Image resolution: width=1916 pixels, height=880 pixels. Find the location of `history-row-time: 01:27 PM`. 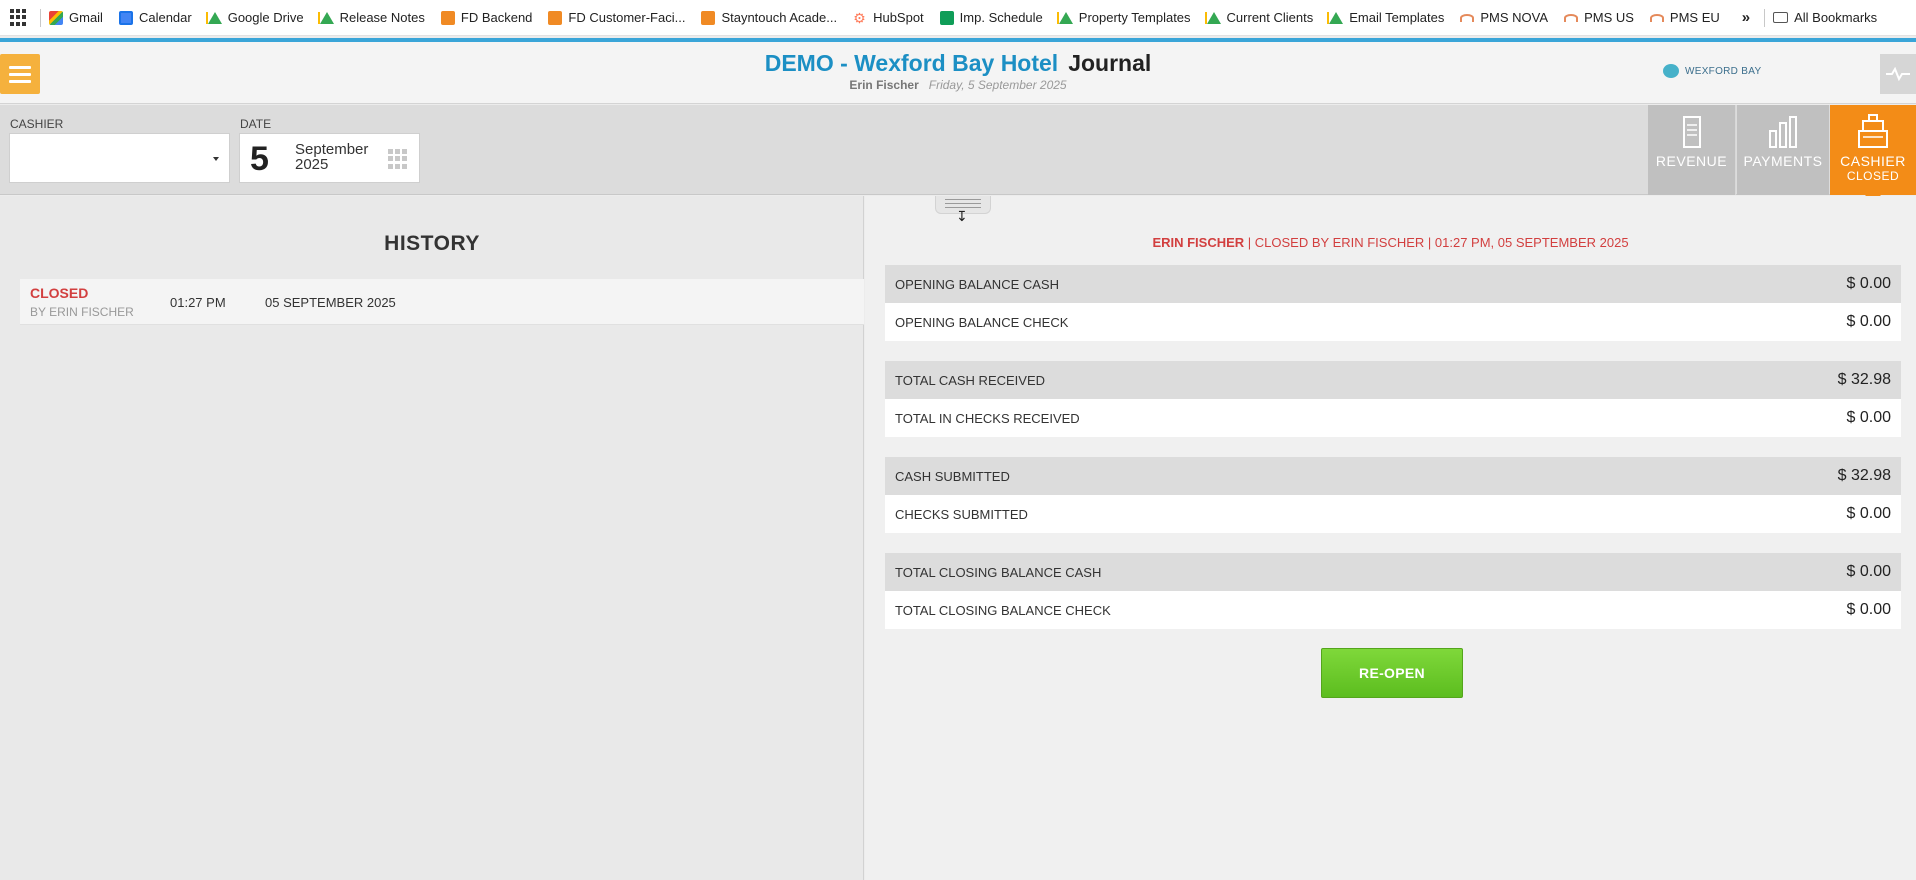

history-row-time: 01:27 PM is located at coordinates (198, 302).